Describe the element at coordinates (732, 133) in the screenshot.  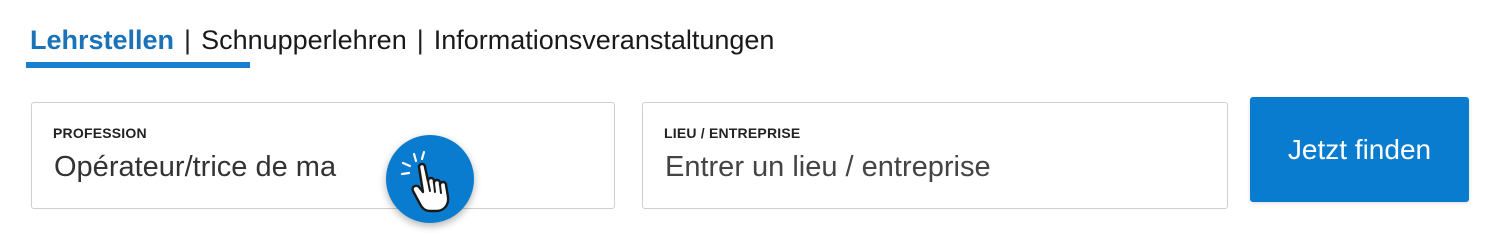
I see `location-label: LIEU / ENTREPRISE` at that location.